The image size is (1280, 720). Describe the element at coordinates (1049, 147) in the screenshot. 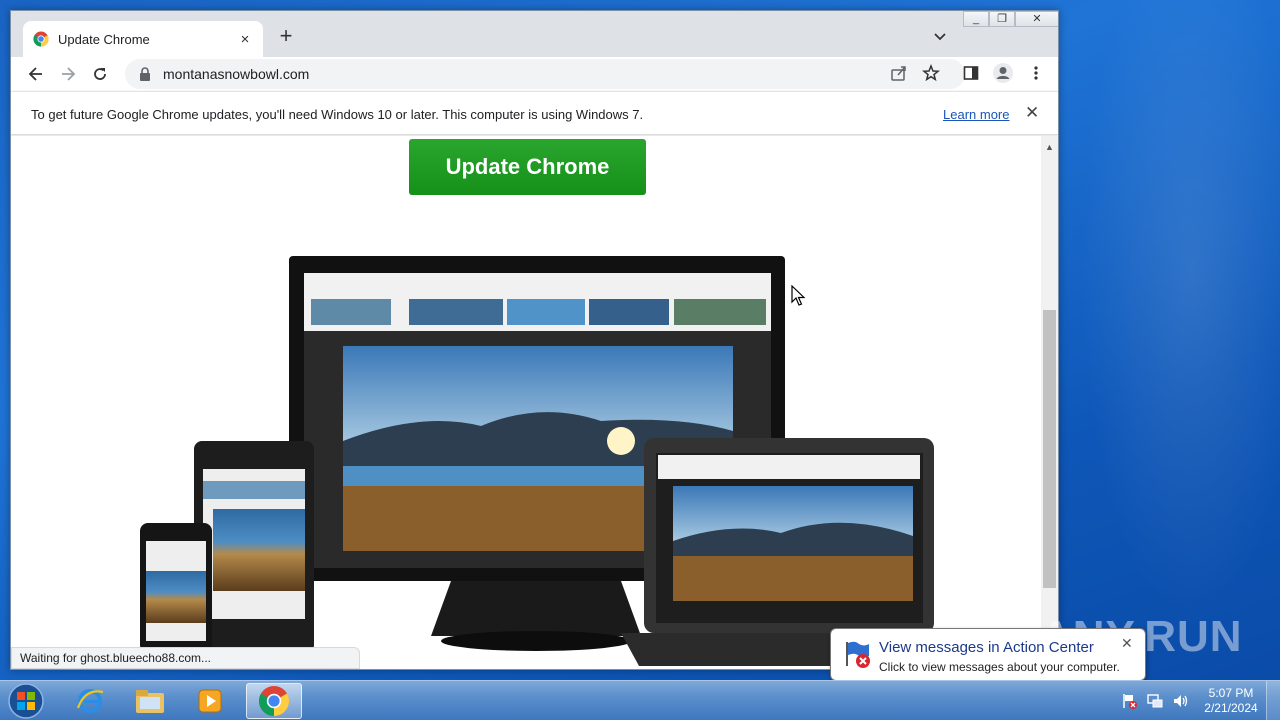

I see `scroll-up-arrow-icon: ▲` at that location.